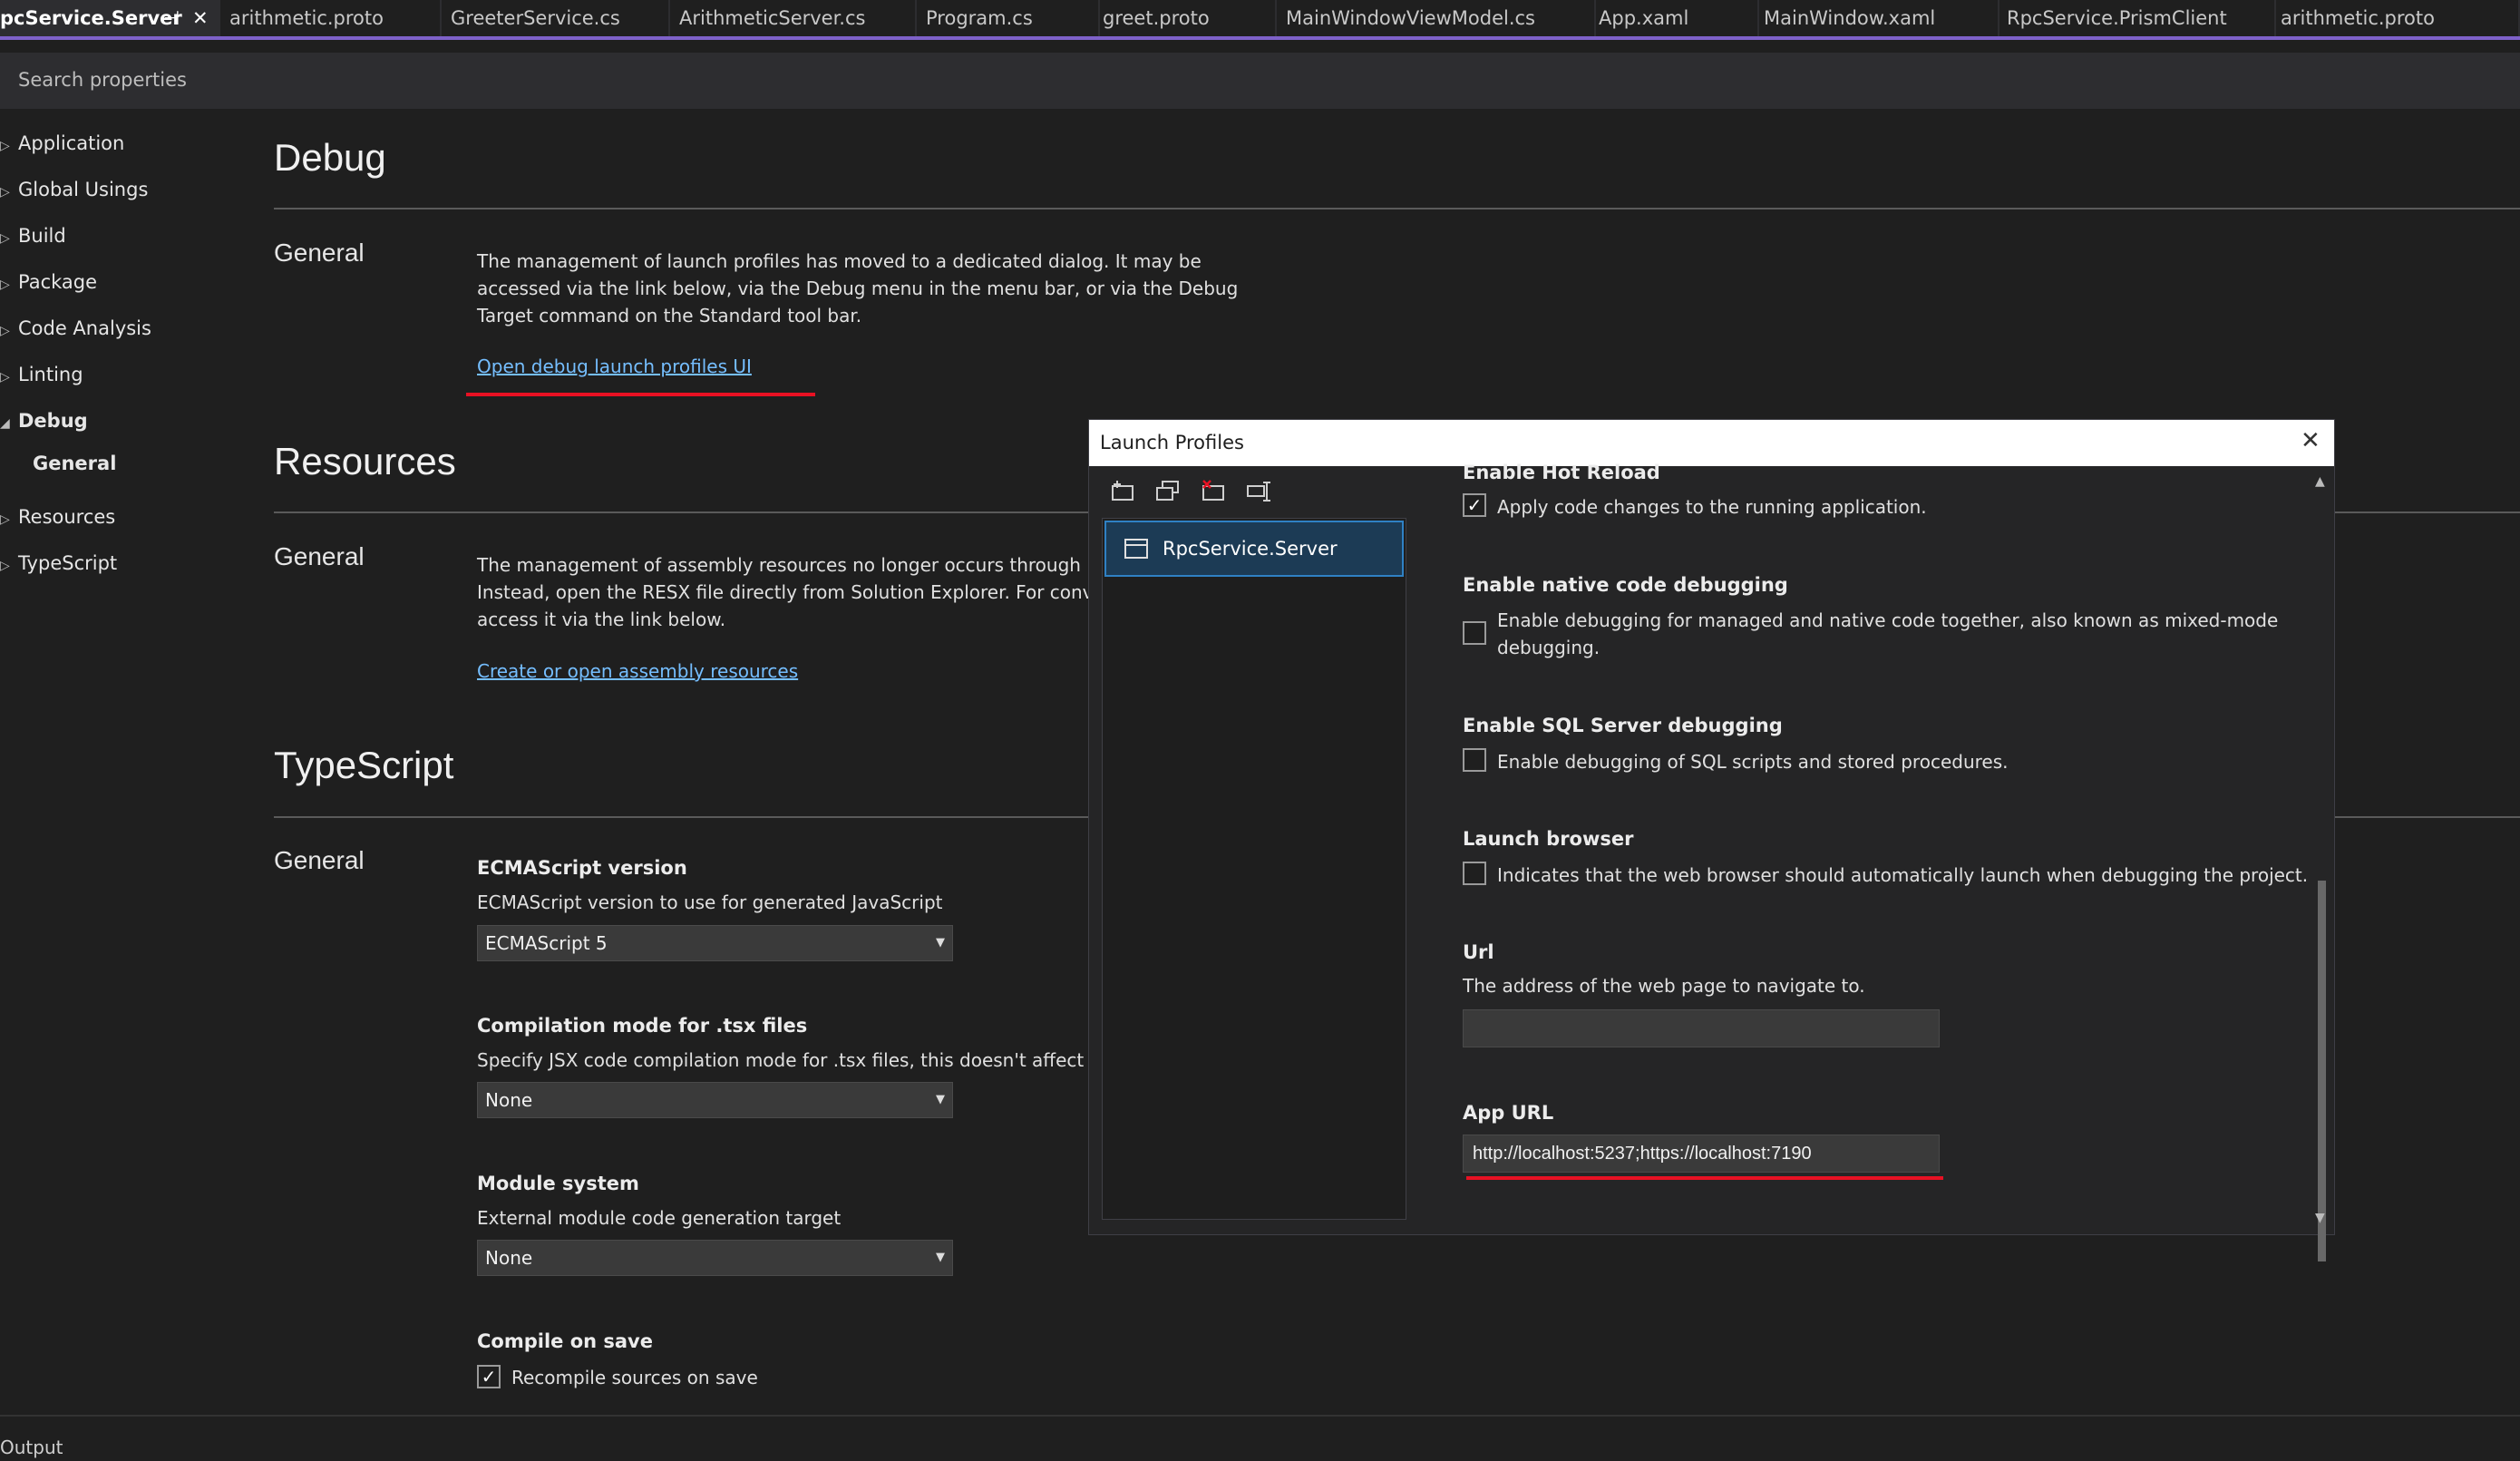  I want to click on nav-item-debug: ◢ Debug, so click(44, 421).